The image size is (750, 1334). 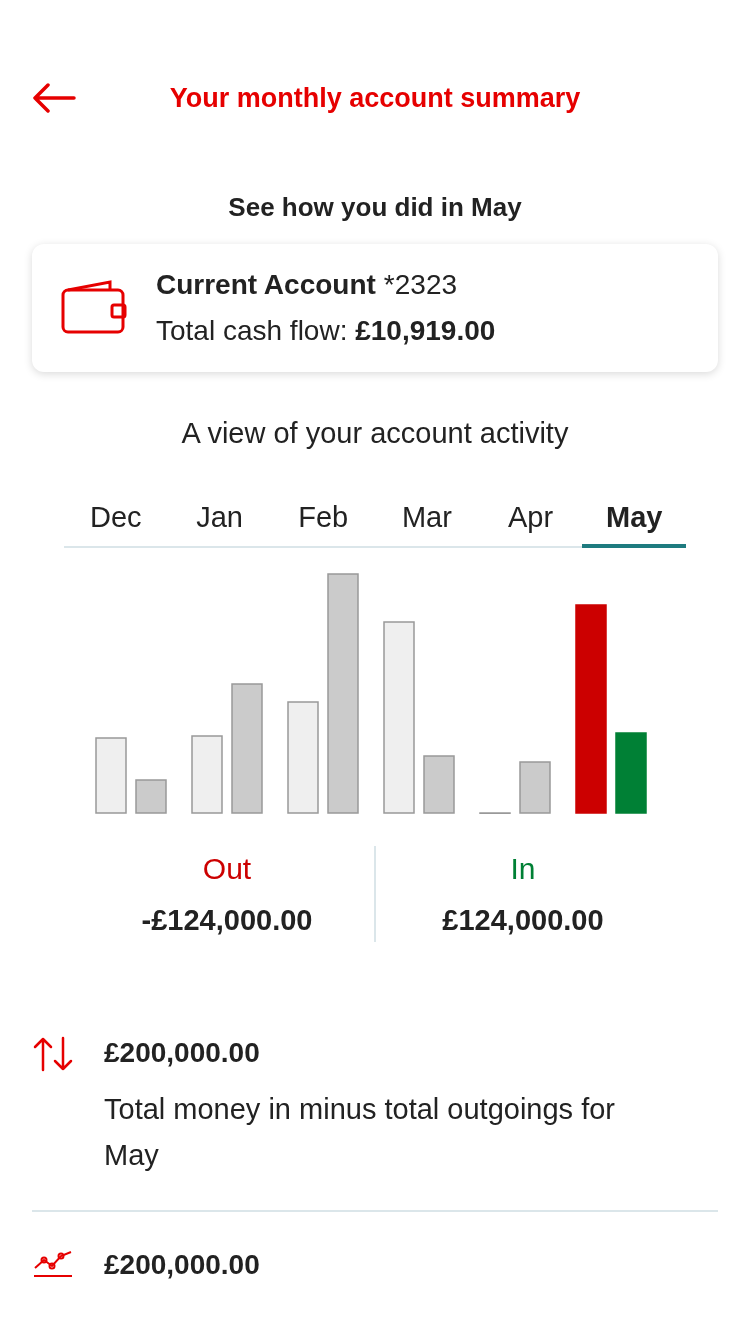 What do you see at coordinates (523, 920) in the screenshot?
I see `total-amount: £124,000.00` at bounding box center [523, 920].